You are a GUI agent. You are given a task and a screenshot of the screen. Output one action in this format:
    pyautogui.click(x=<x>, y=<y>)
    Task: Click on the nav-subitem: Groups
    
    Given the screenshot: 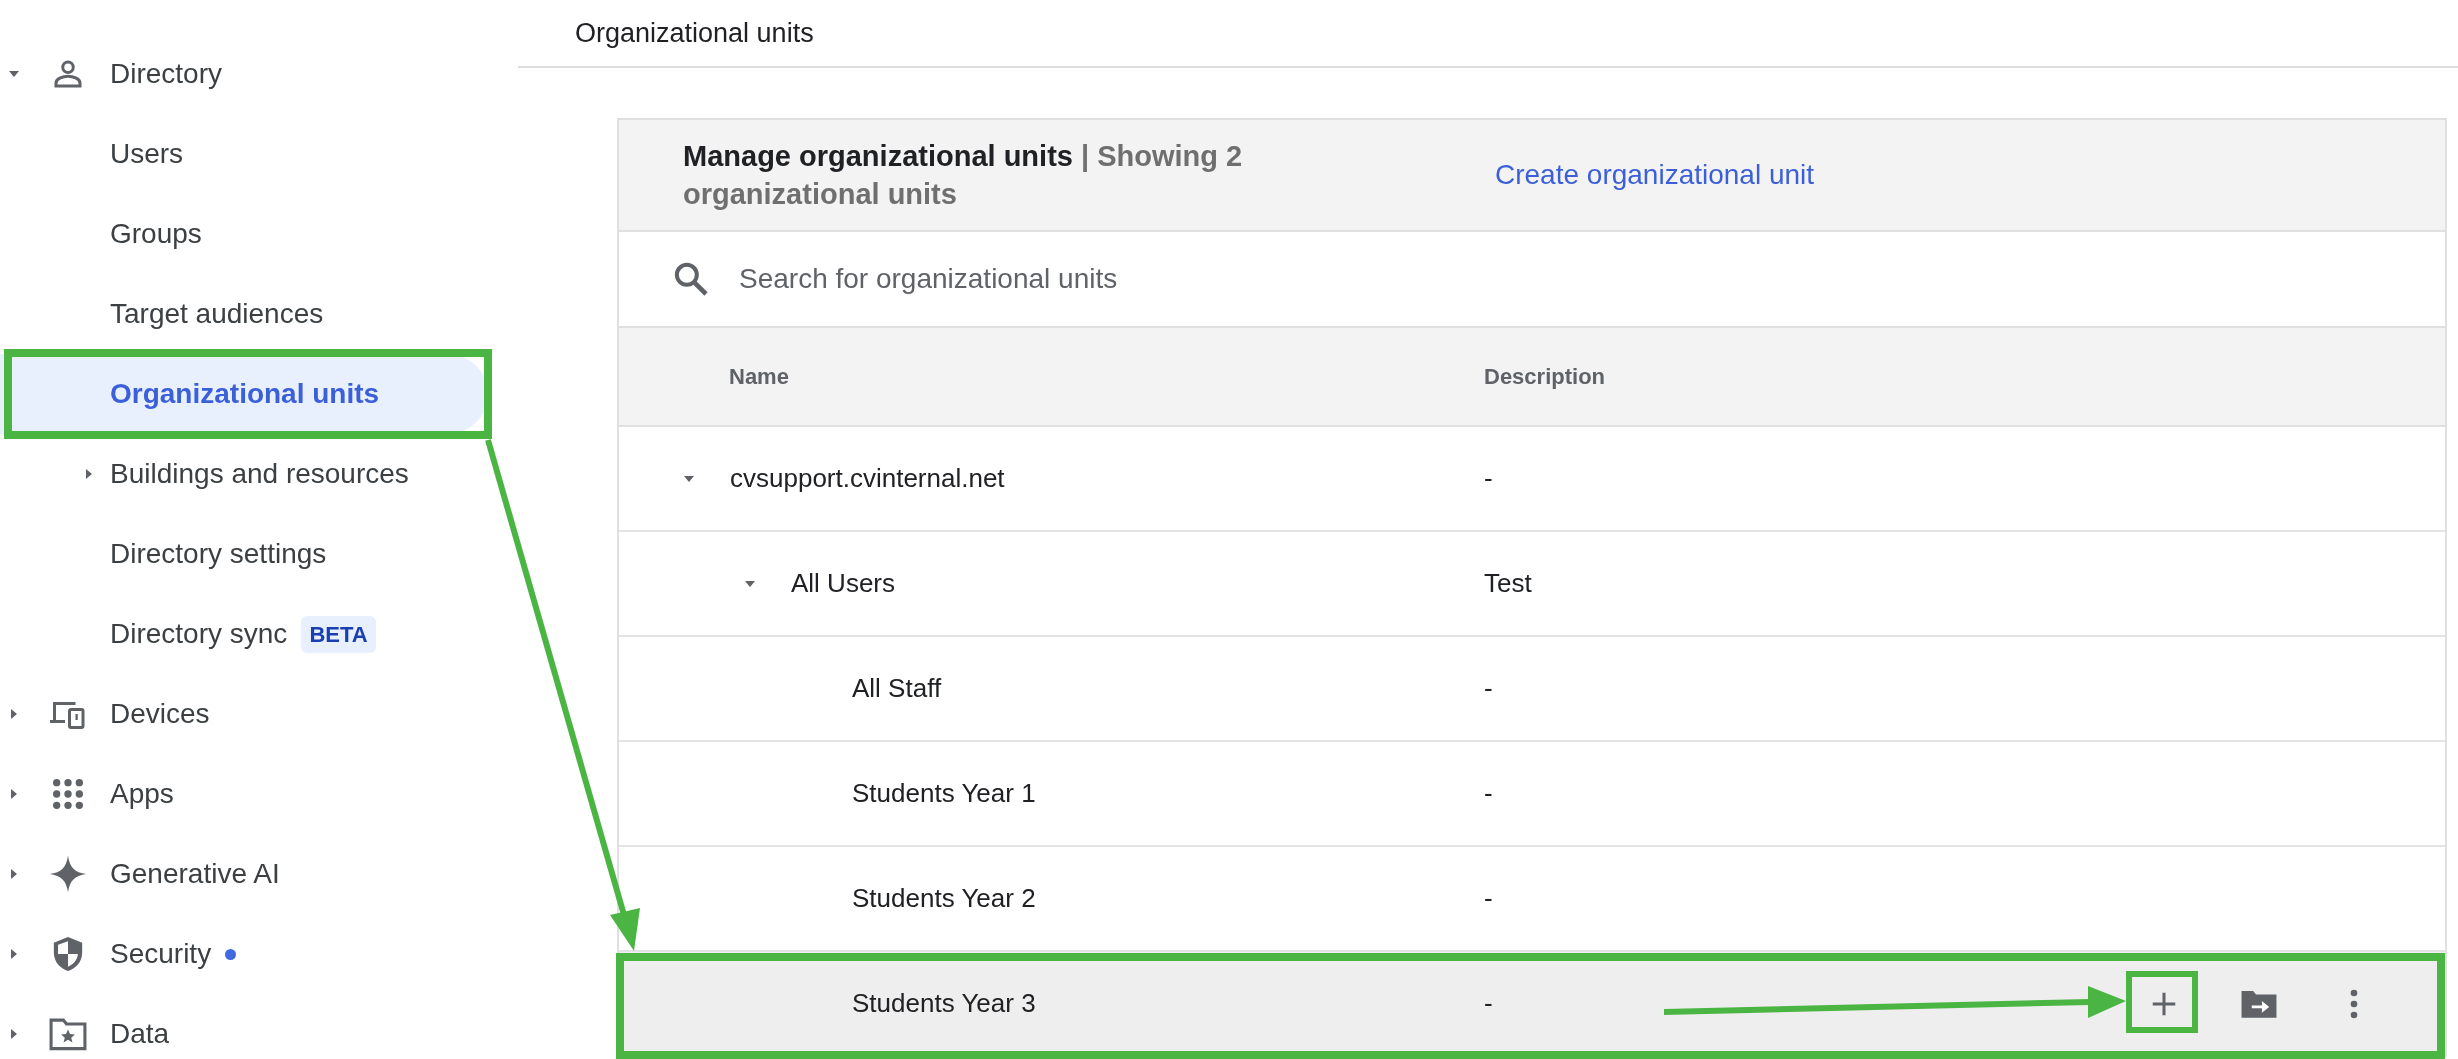 What is the action you would take?
    pyautogui.click(x=156, y=234)
    